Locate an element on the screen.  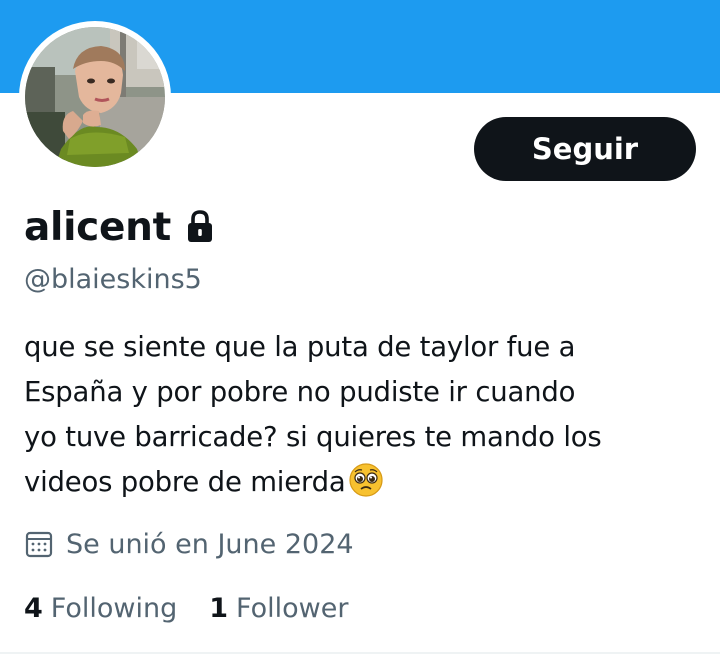
joined-date-row: Se unió en June 2024 is located at coordinates (189, 544).